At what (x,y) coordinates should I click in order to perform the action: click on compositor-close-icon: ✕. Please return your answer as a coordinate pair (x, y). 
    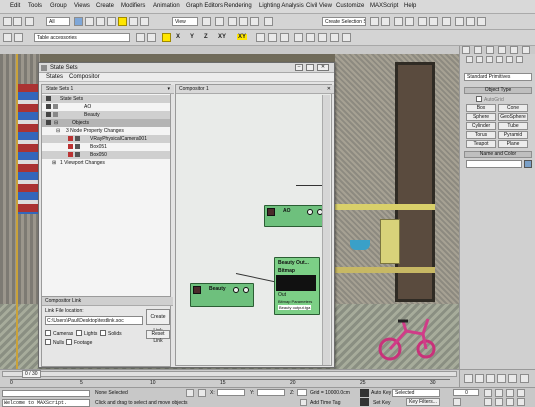
    Looking at the image, I should click on (329, 89).